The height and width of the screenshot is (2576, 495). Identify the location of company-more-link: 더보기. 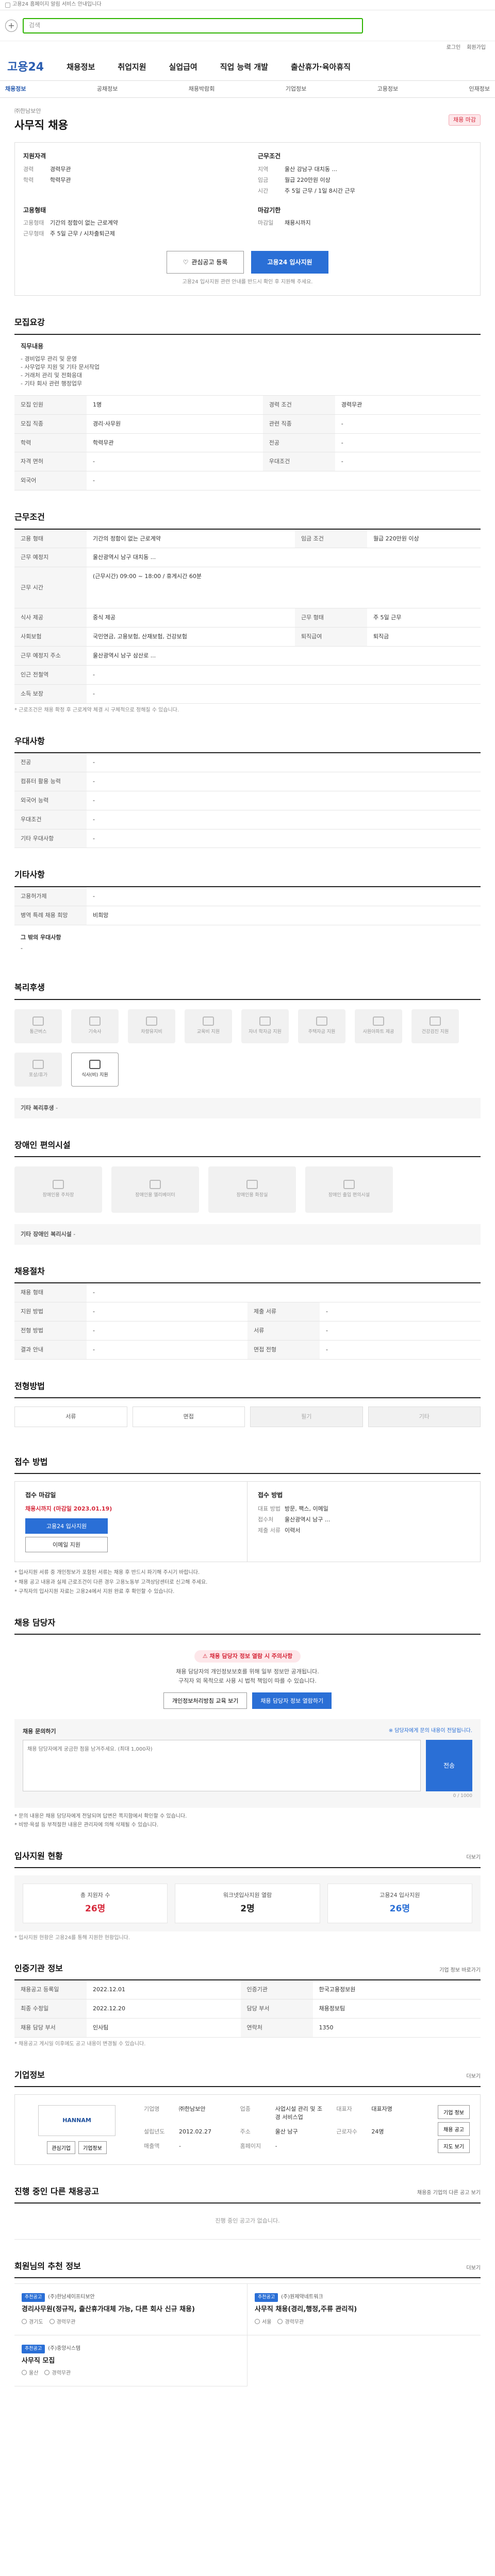
(474, 2077).